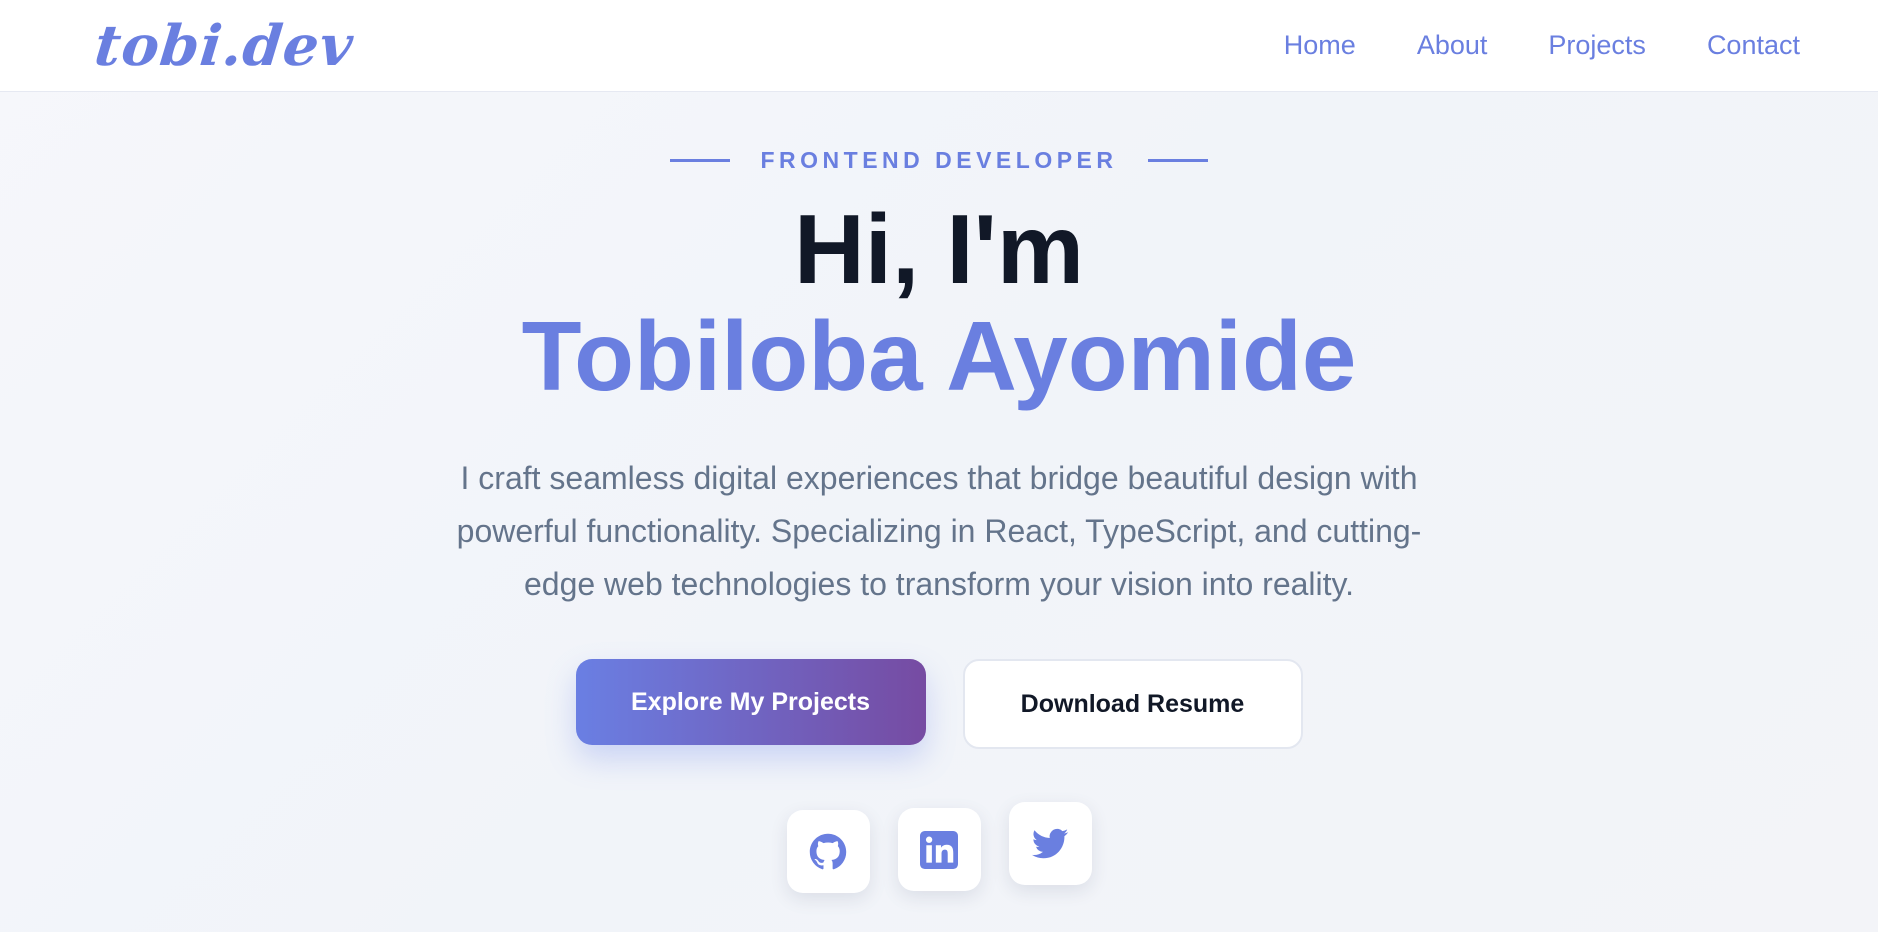 This screenshot has width=1878, height=932. Describe the element at coordinates (1132, 704) in the screenshot. I see `download-resume-button: Download Resume` at that location.